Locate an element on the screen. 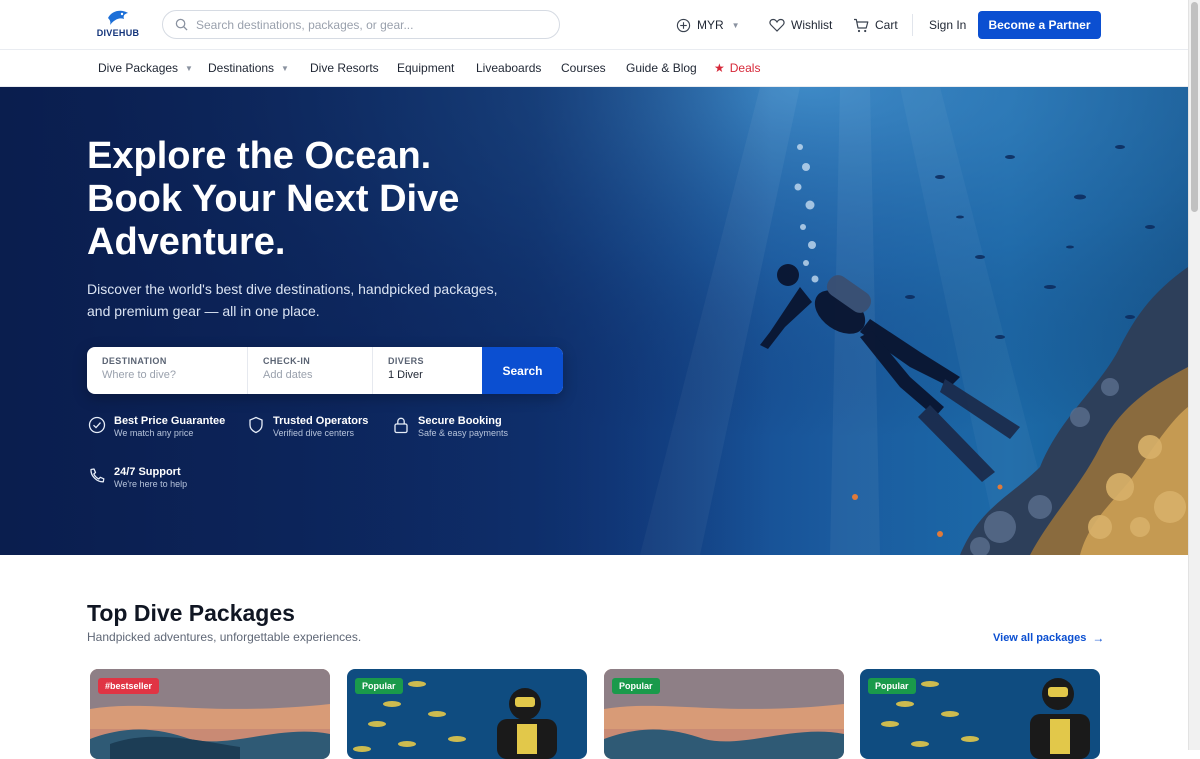 This screenshot has width=1200, height=759. divers-value: 1 Diver is located at coordinates (405, 375).